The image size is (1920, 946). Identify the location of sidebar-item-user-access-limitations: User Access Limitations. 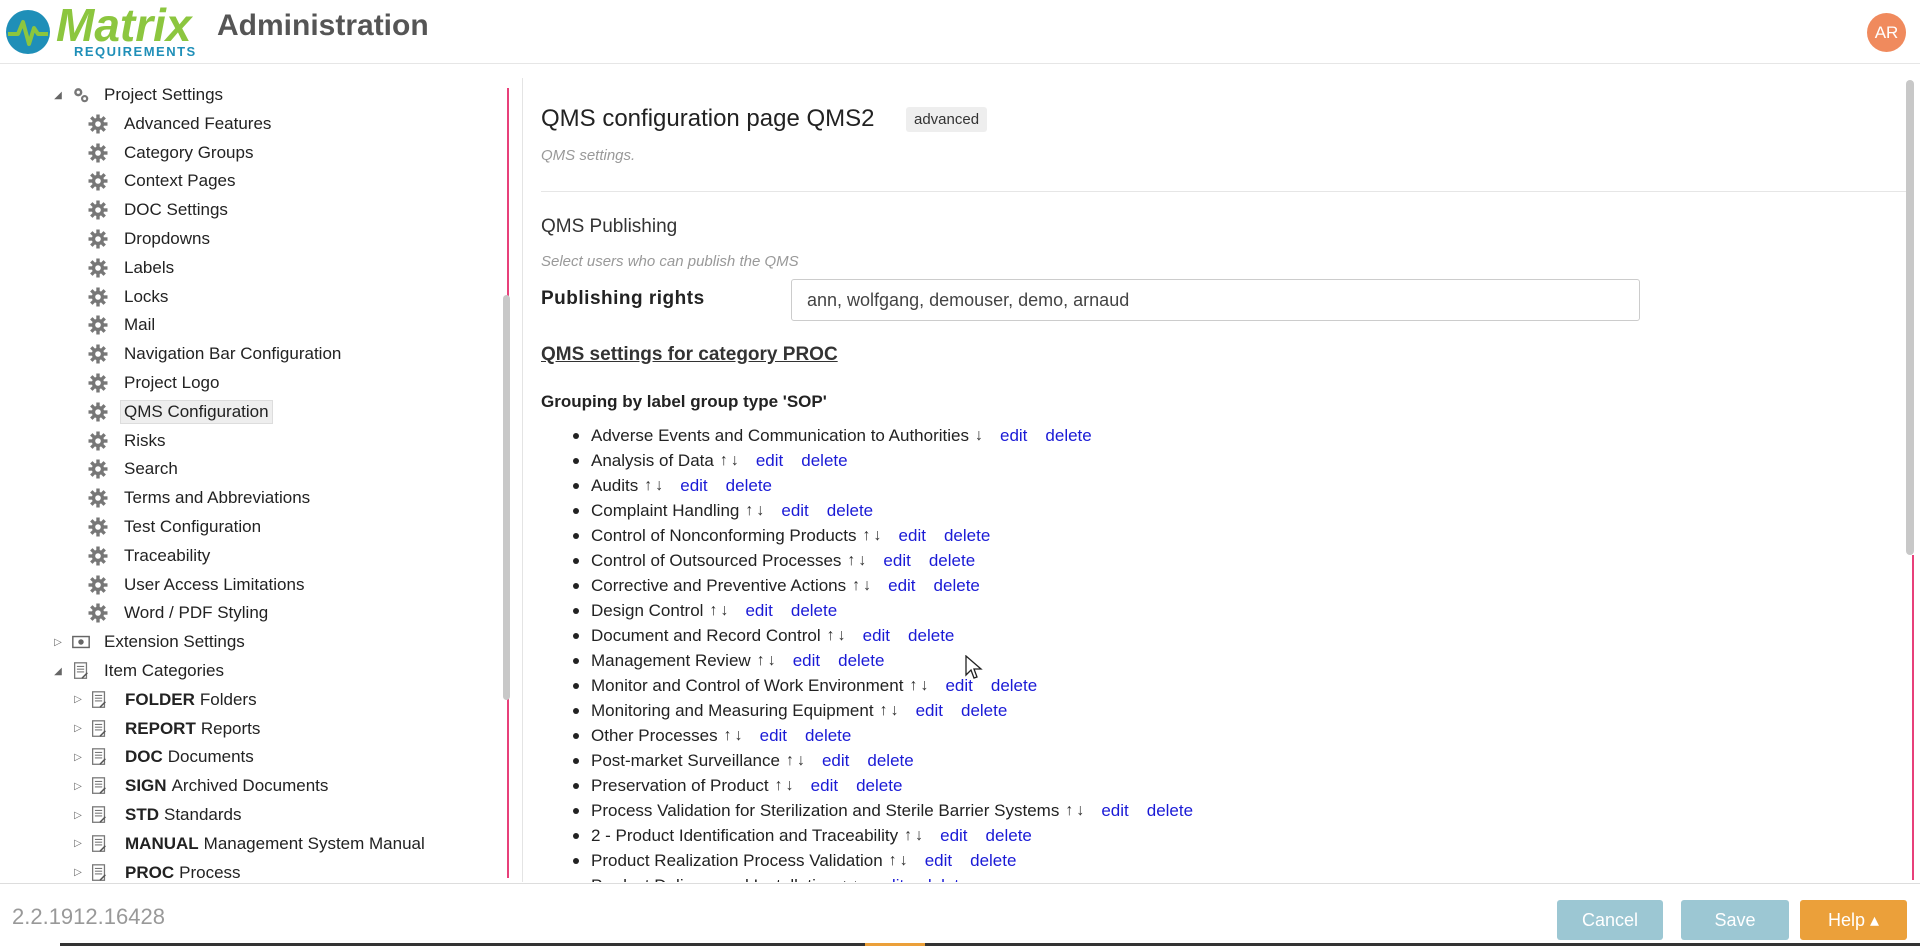
(195, 585).